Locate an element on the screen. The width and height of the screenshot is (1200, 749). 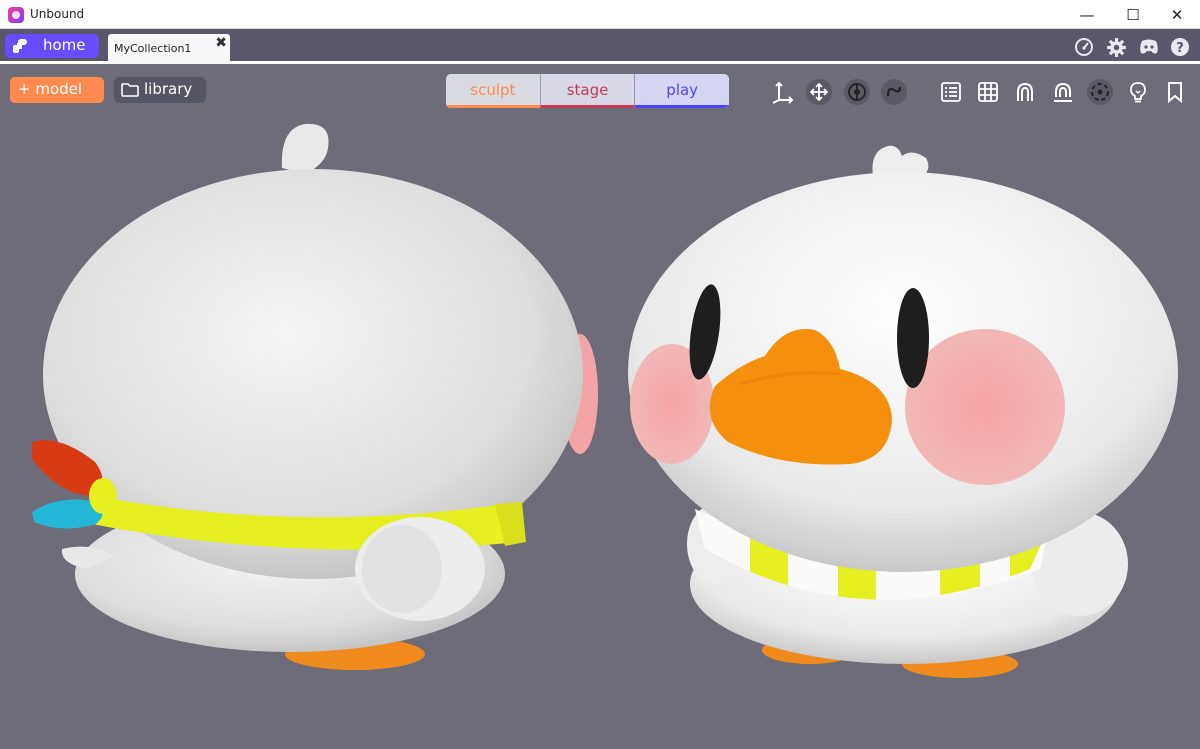
close-window-button: ✕ is located at coordinates (1177, 14).